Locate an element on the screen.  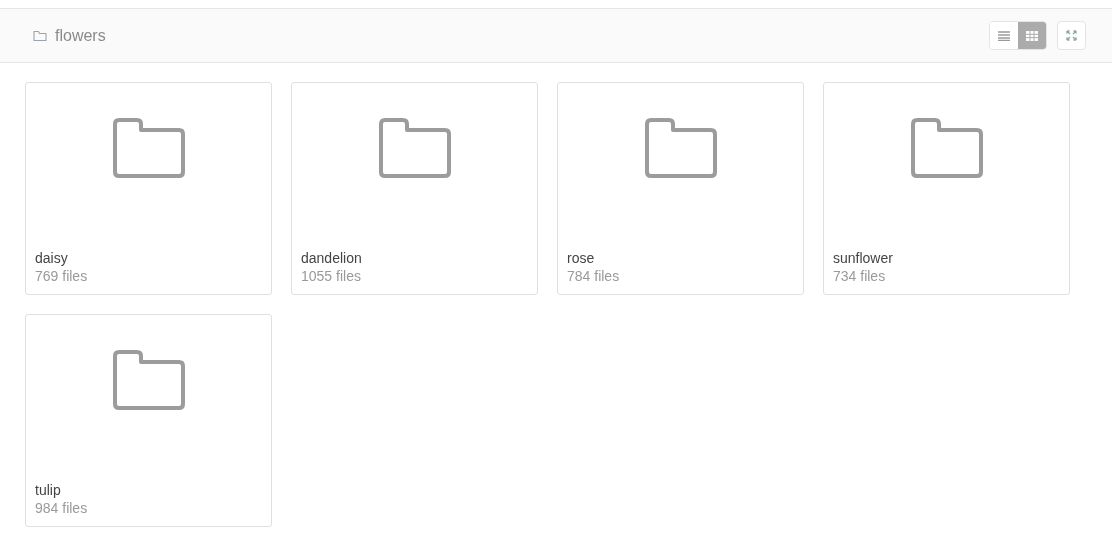
fullscreen-button is located at coordinates (1071, 35).